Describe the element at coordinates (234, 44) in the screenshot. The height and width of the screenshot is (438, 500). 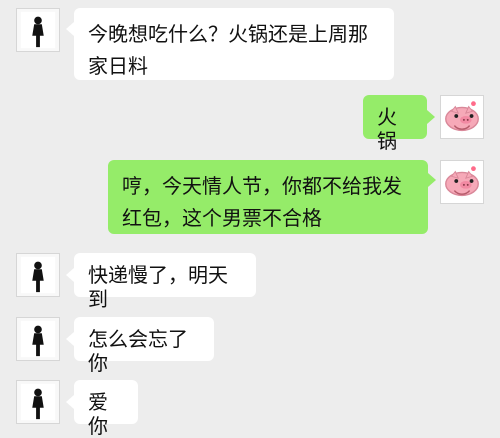
I see `message-bubble: 今晚想吃什么？火锅还是上周那家日料` at that location.